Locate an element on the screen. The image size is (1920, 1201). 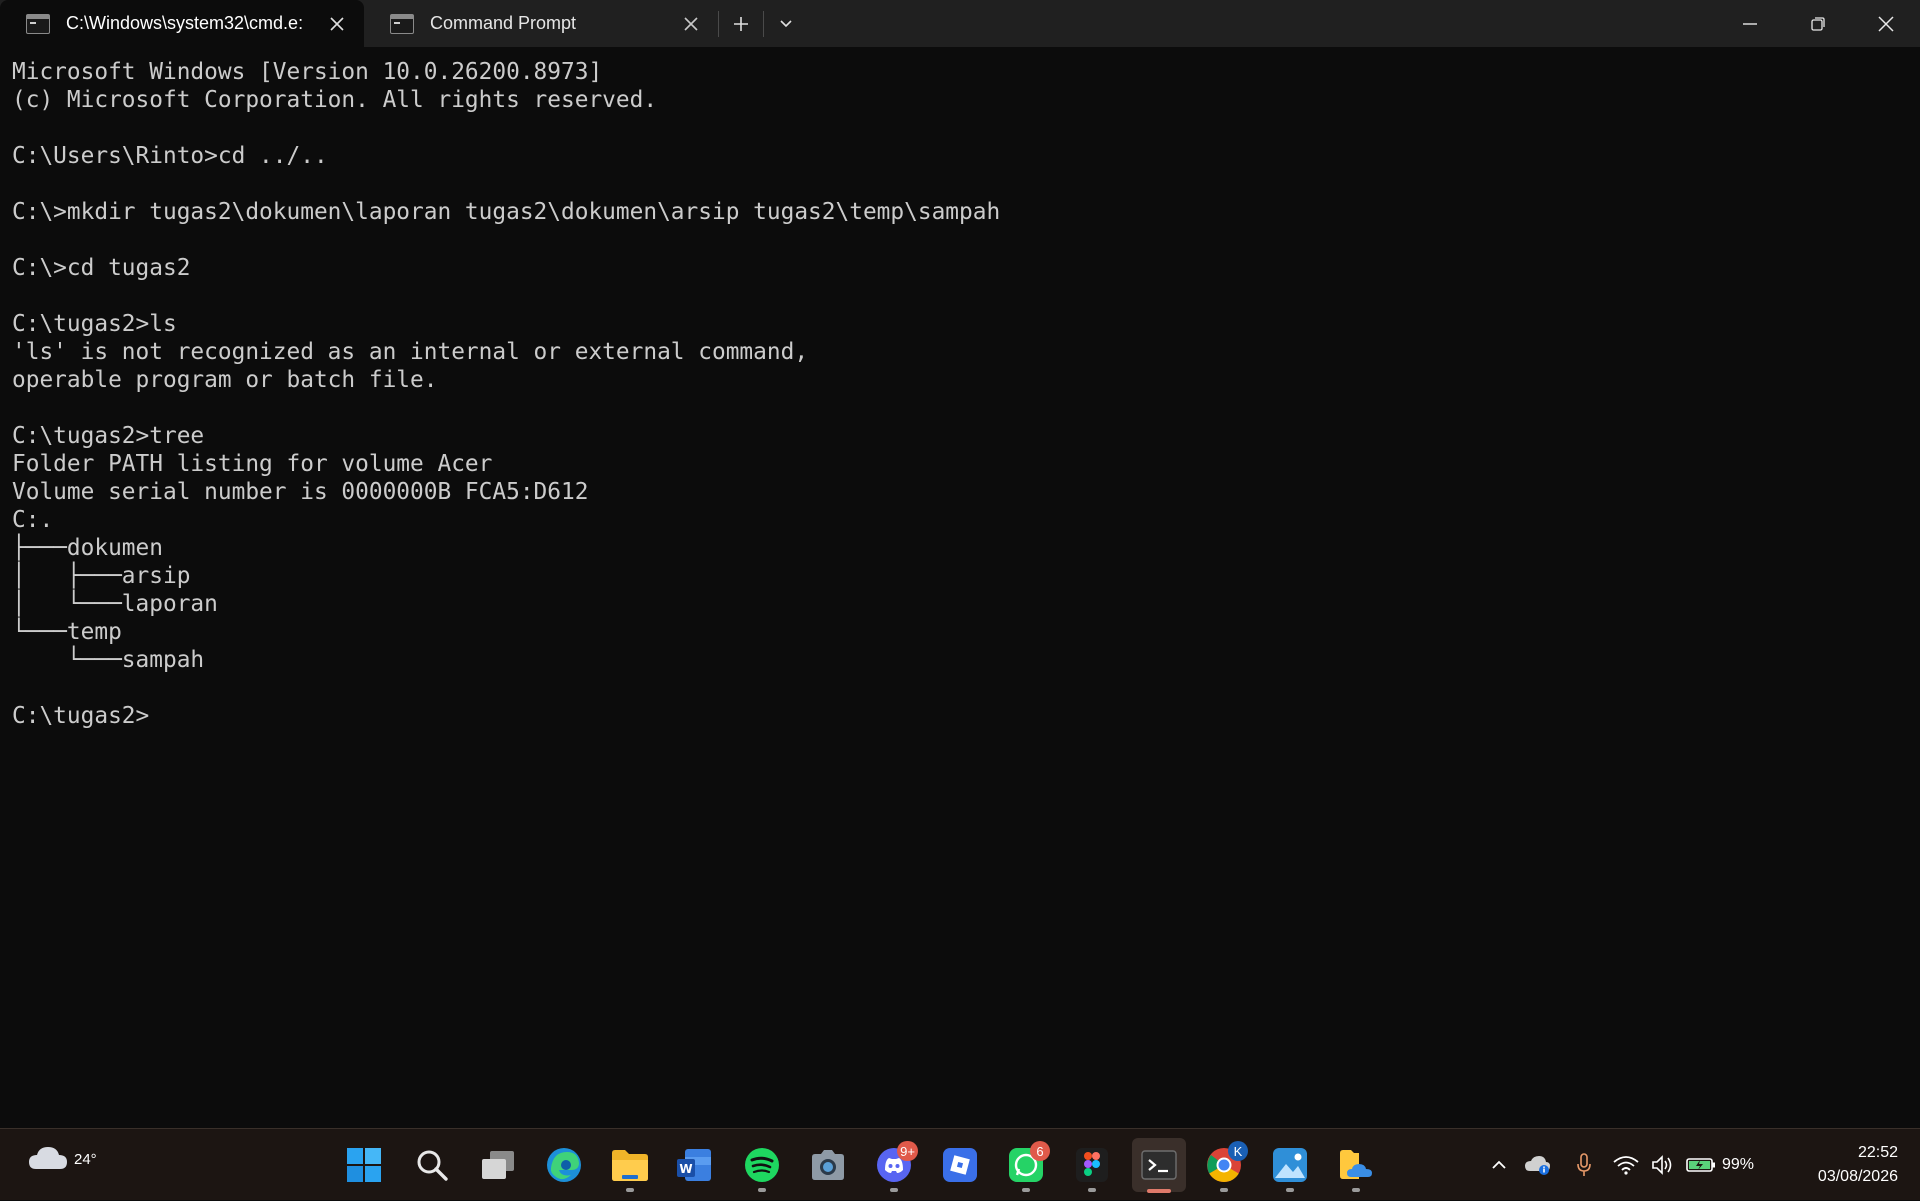
terminal-line: └───sampah is located at coordinates (108, 660).